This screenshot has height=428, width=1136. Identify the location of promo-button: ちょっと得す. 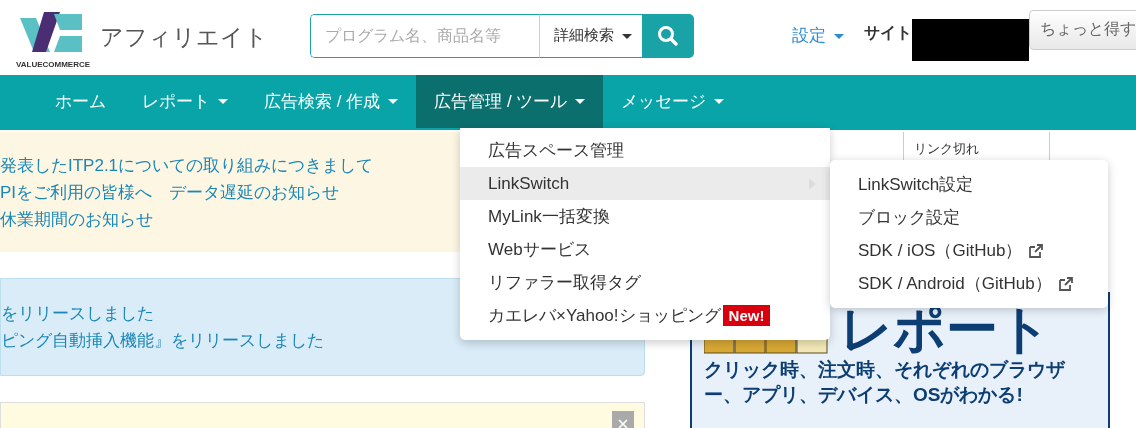
(1082, 29).